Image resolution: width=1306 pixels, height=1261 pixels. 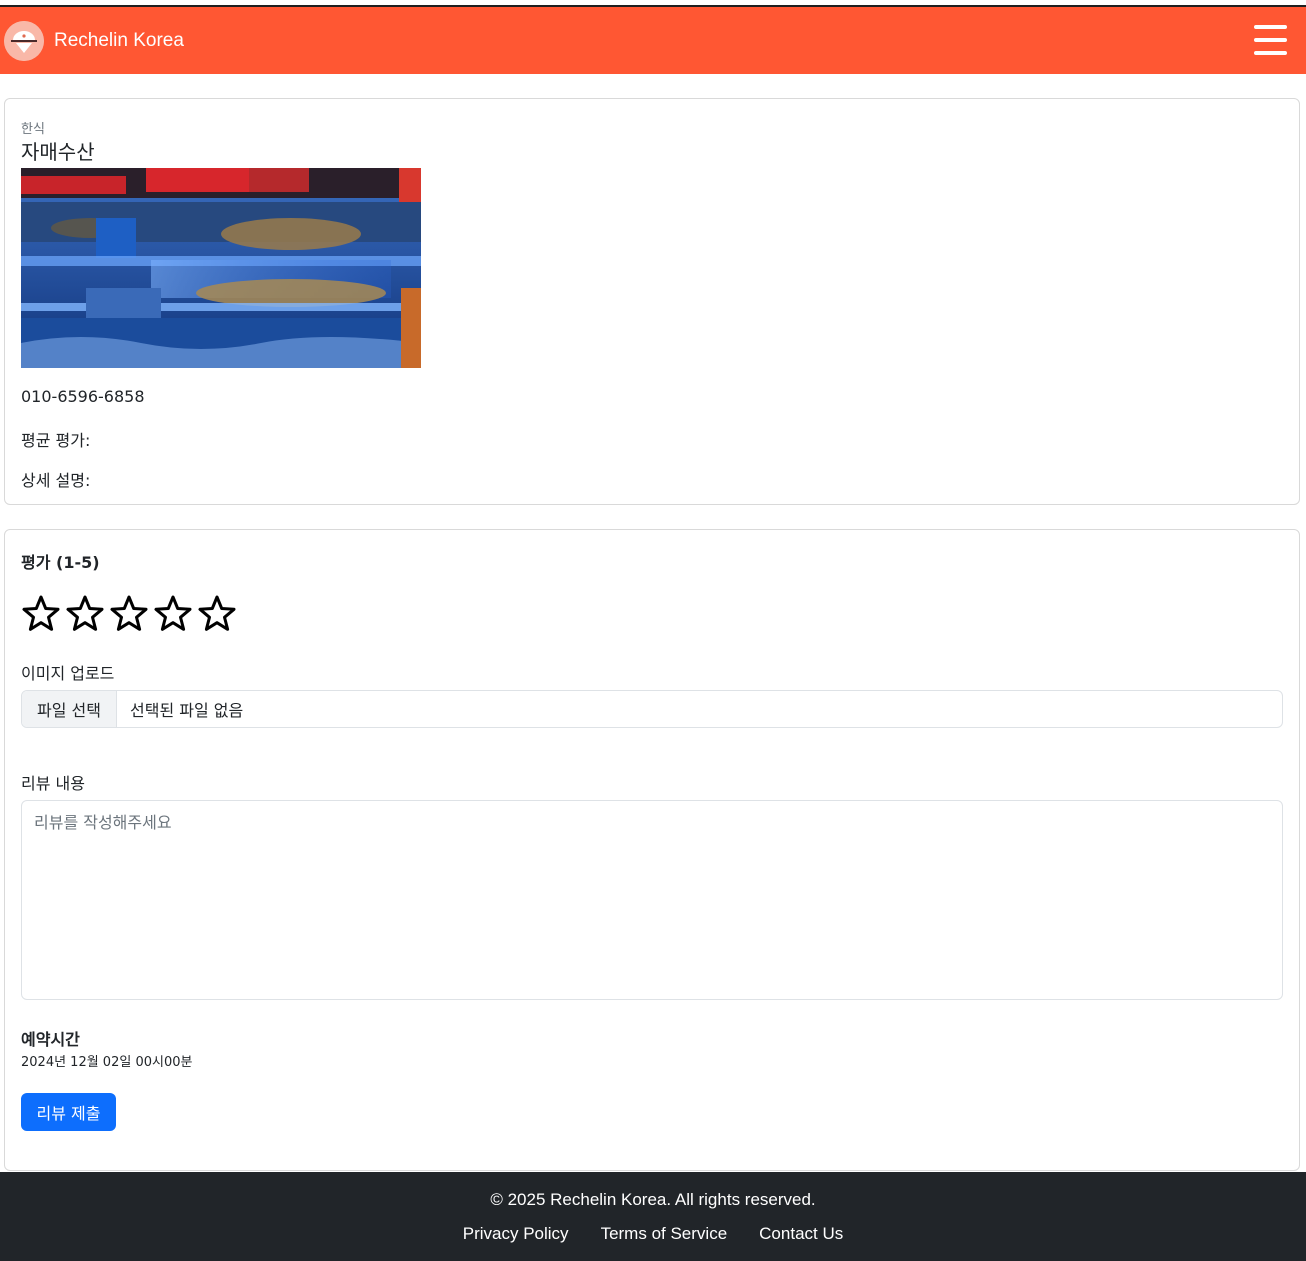 What do you see at coordinates (24, 40) in the screenshot?
I see `restaurant-logo-icon` at bounding box center [24, 40].